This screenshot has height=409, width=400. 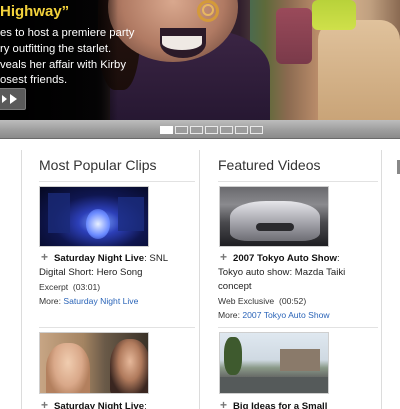 I want to click on hero-play-button, so click(x=13, y=99).